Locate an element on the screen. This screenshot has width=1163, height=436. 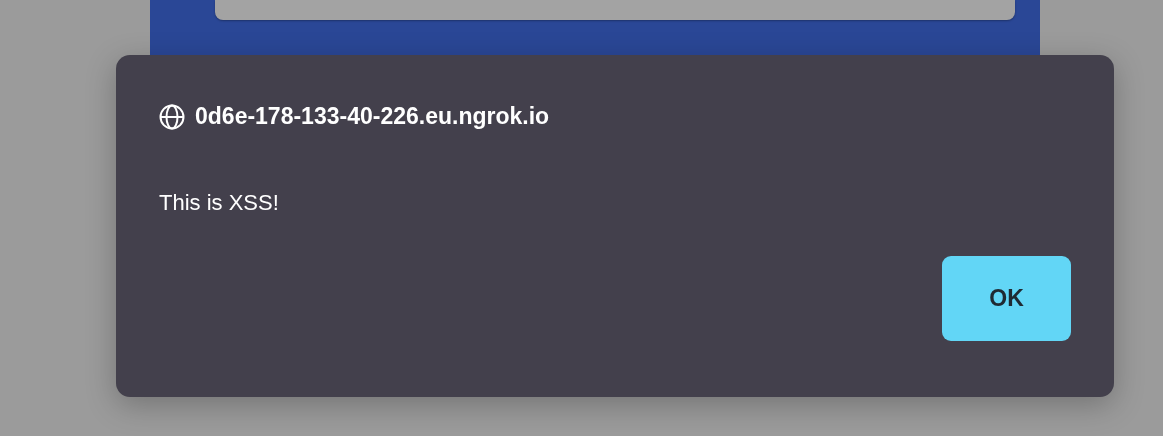
dialog-title: 0d6e-178-133-40-226.eu.ngrok.io is located at coordinates (372, 116).